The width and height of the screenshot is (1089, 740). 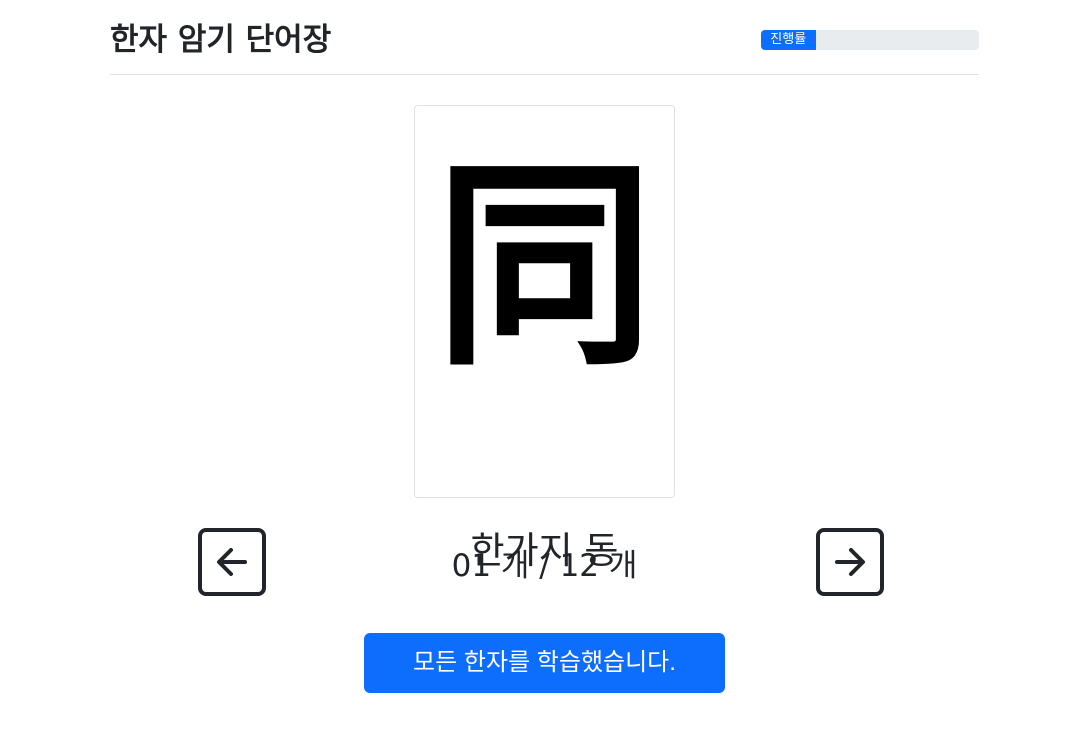 I want to click on arrow-left-icon, so click(x=232, y=562).